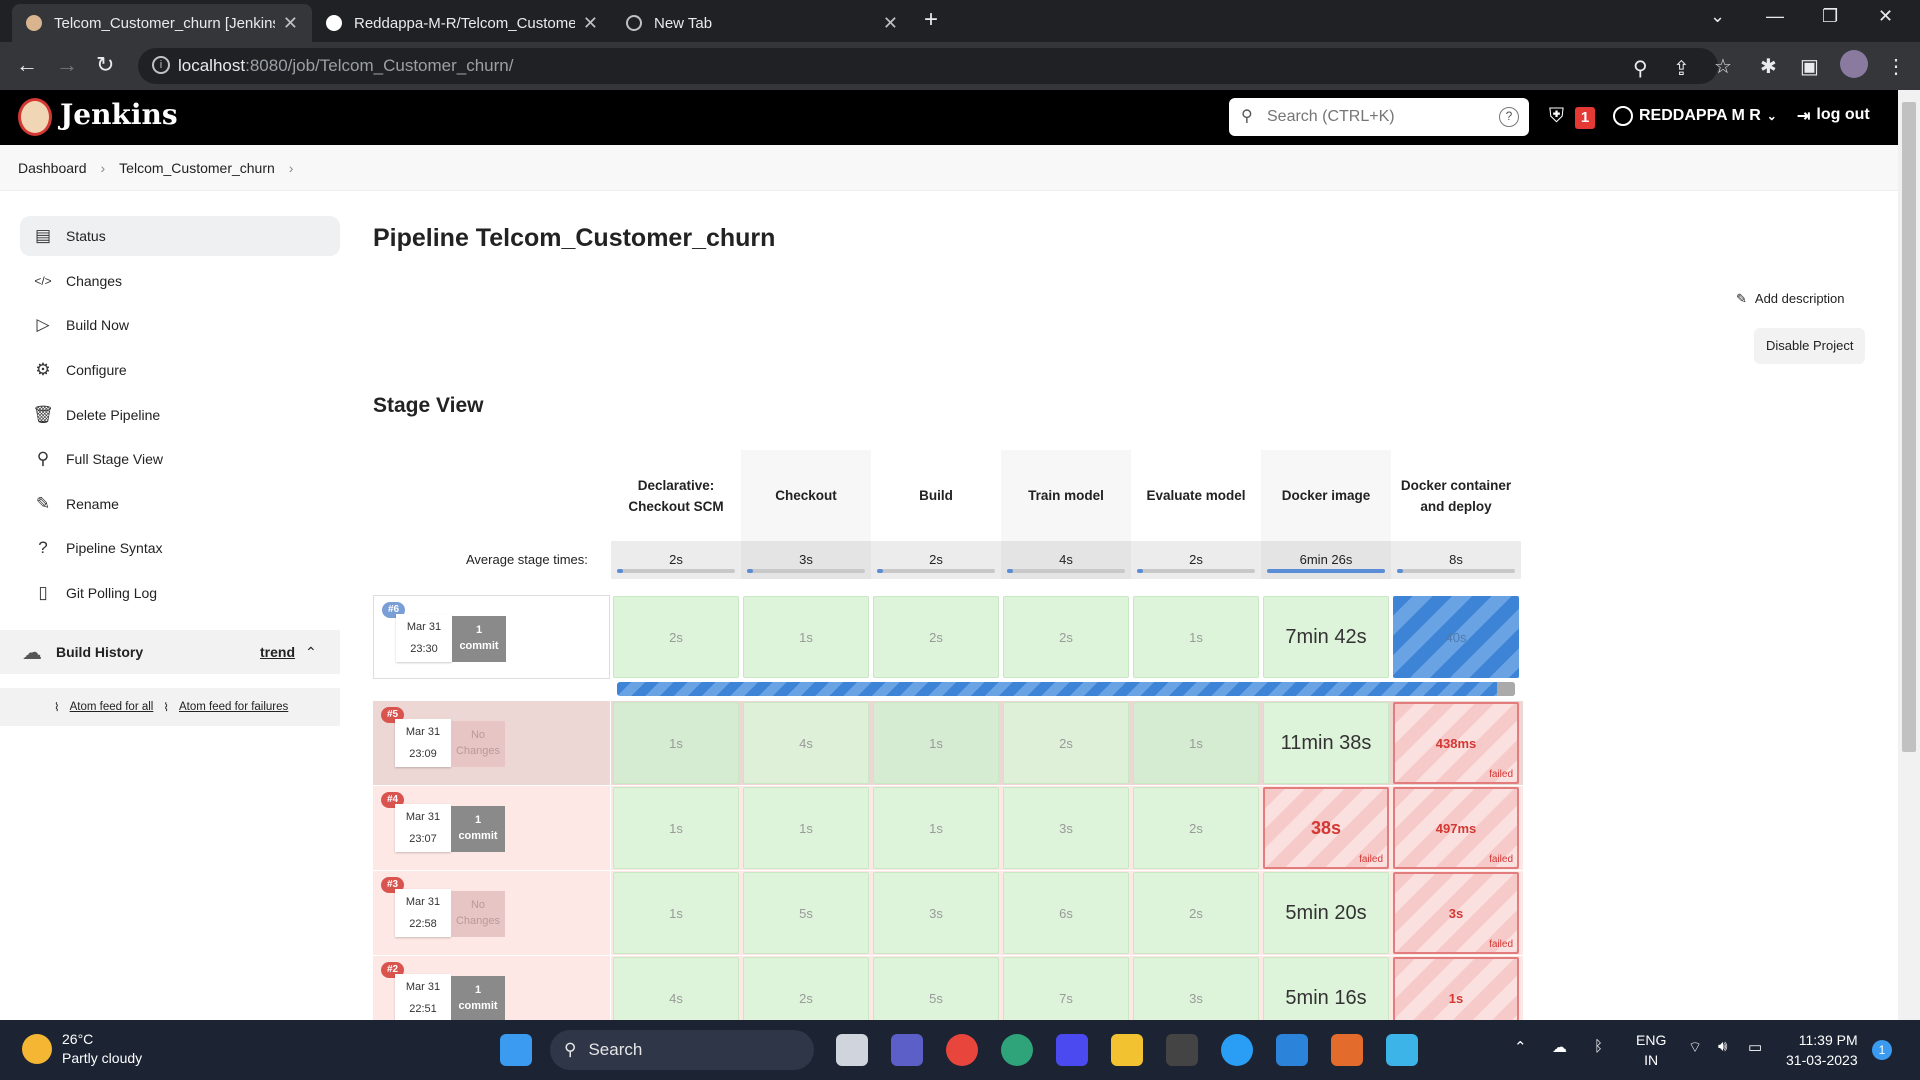 This screenshot has width=1920, height=1080. I want to click on alert-badge: 1, so click(1585, 118).